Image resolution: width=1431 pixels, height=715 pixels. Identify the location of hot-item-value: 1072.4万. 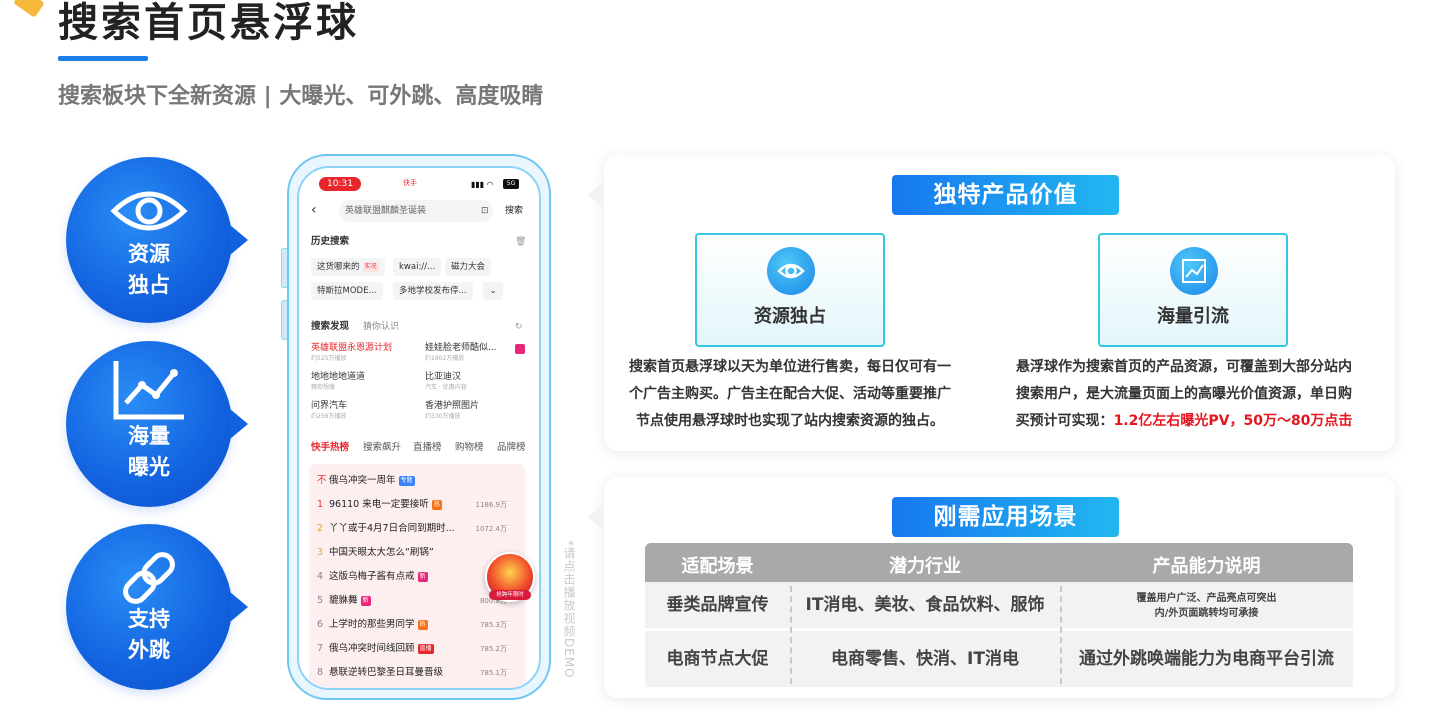
(491, 529).